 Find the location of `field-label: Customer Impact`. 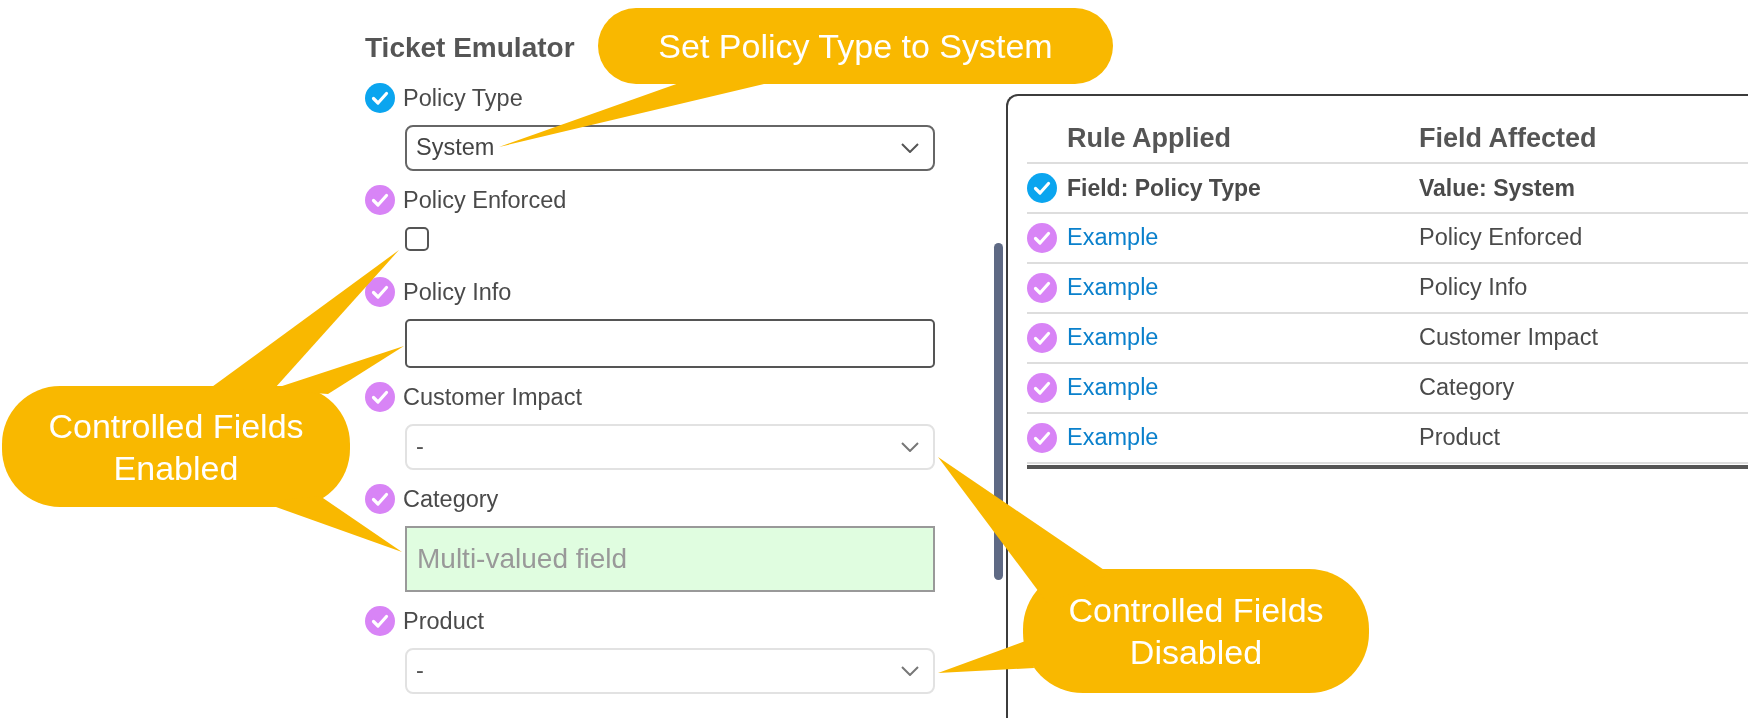

field-label: Customer Impact is located at coordinates (492, 397).